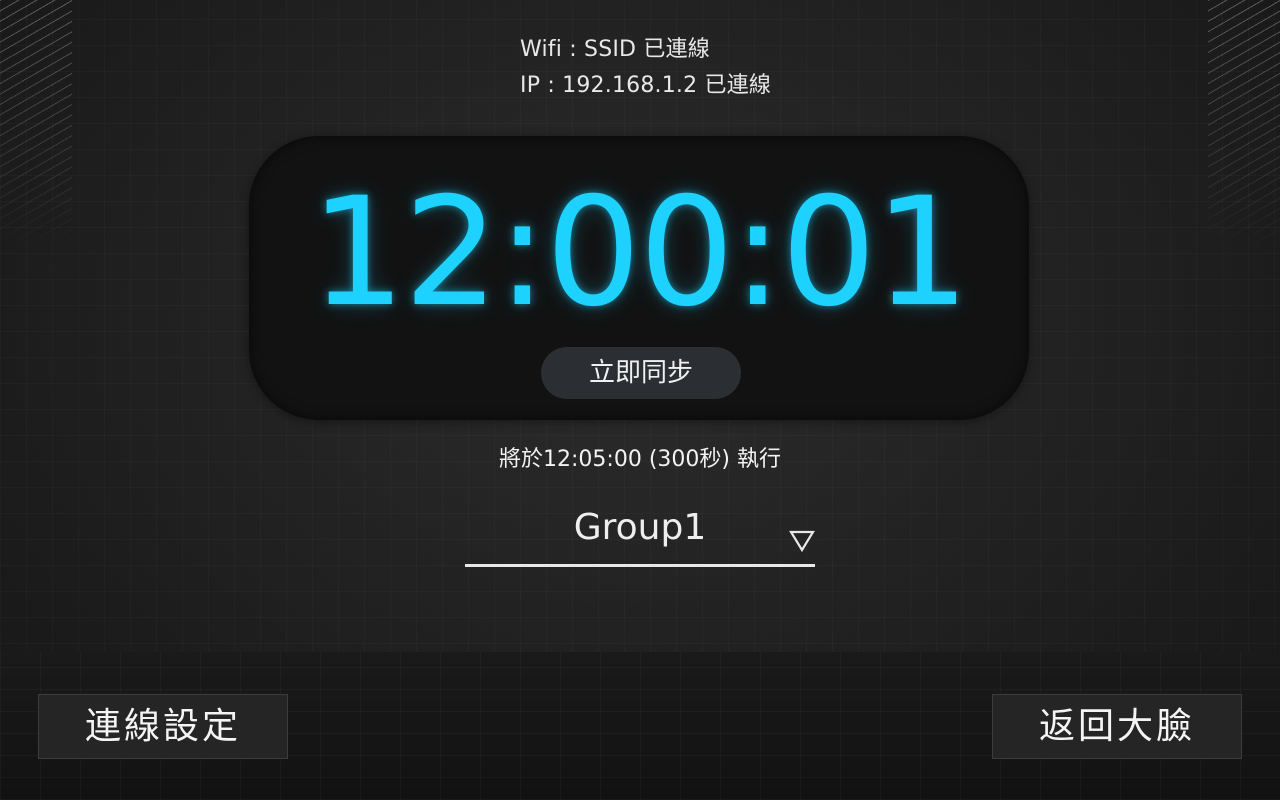  What do you see at coordinates (615, 49) in the screenshot?
I see `wifi-status: Wifi : SSID 已連線` at bounding box center [615, 49].